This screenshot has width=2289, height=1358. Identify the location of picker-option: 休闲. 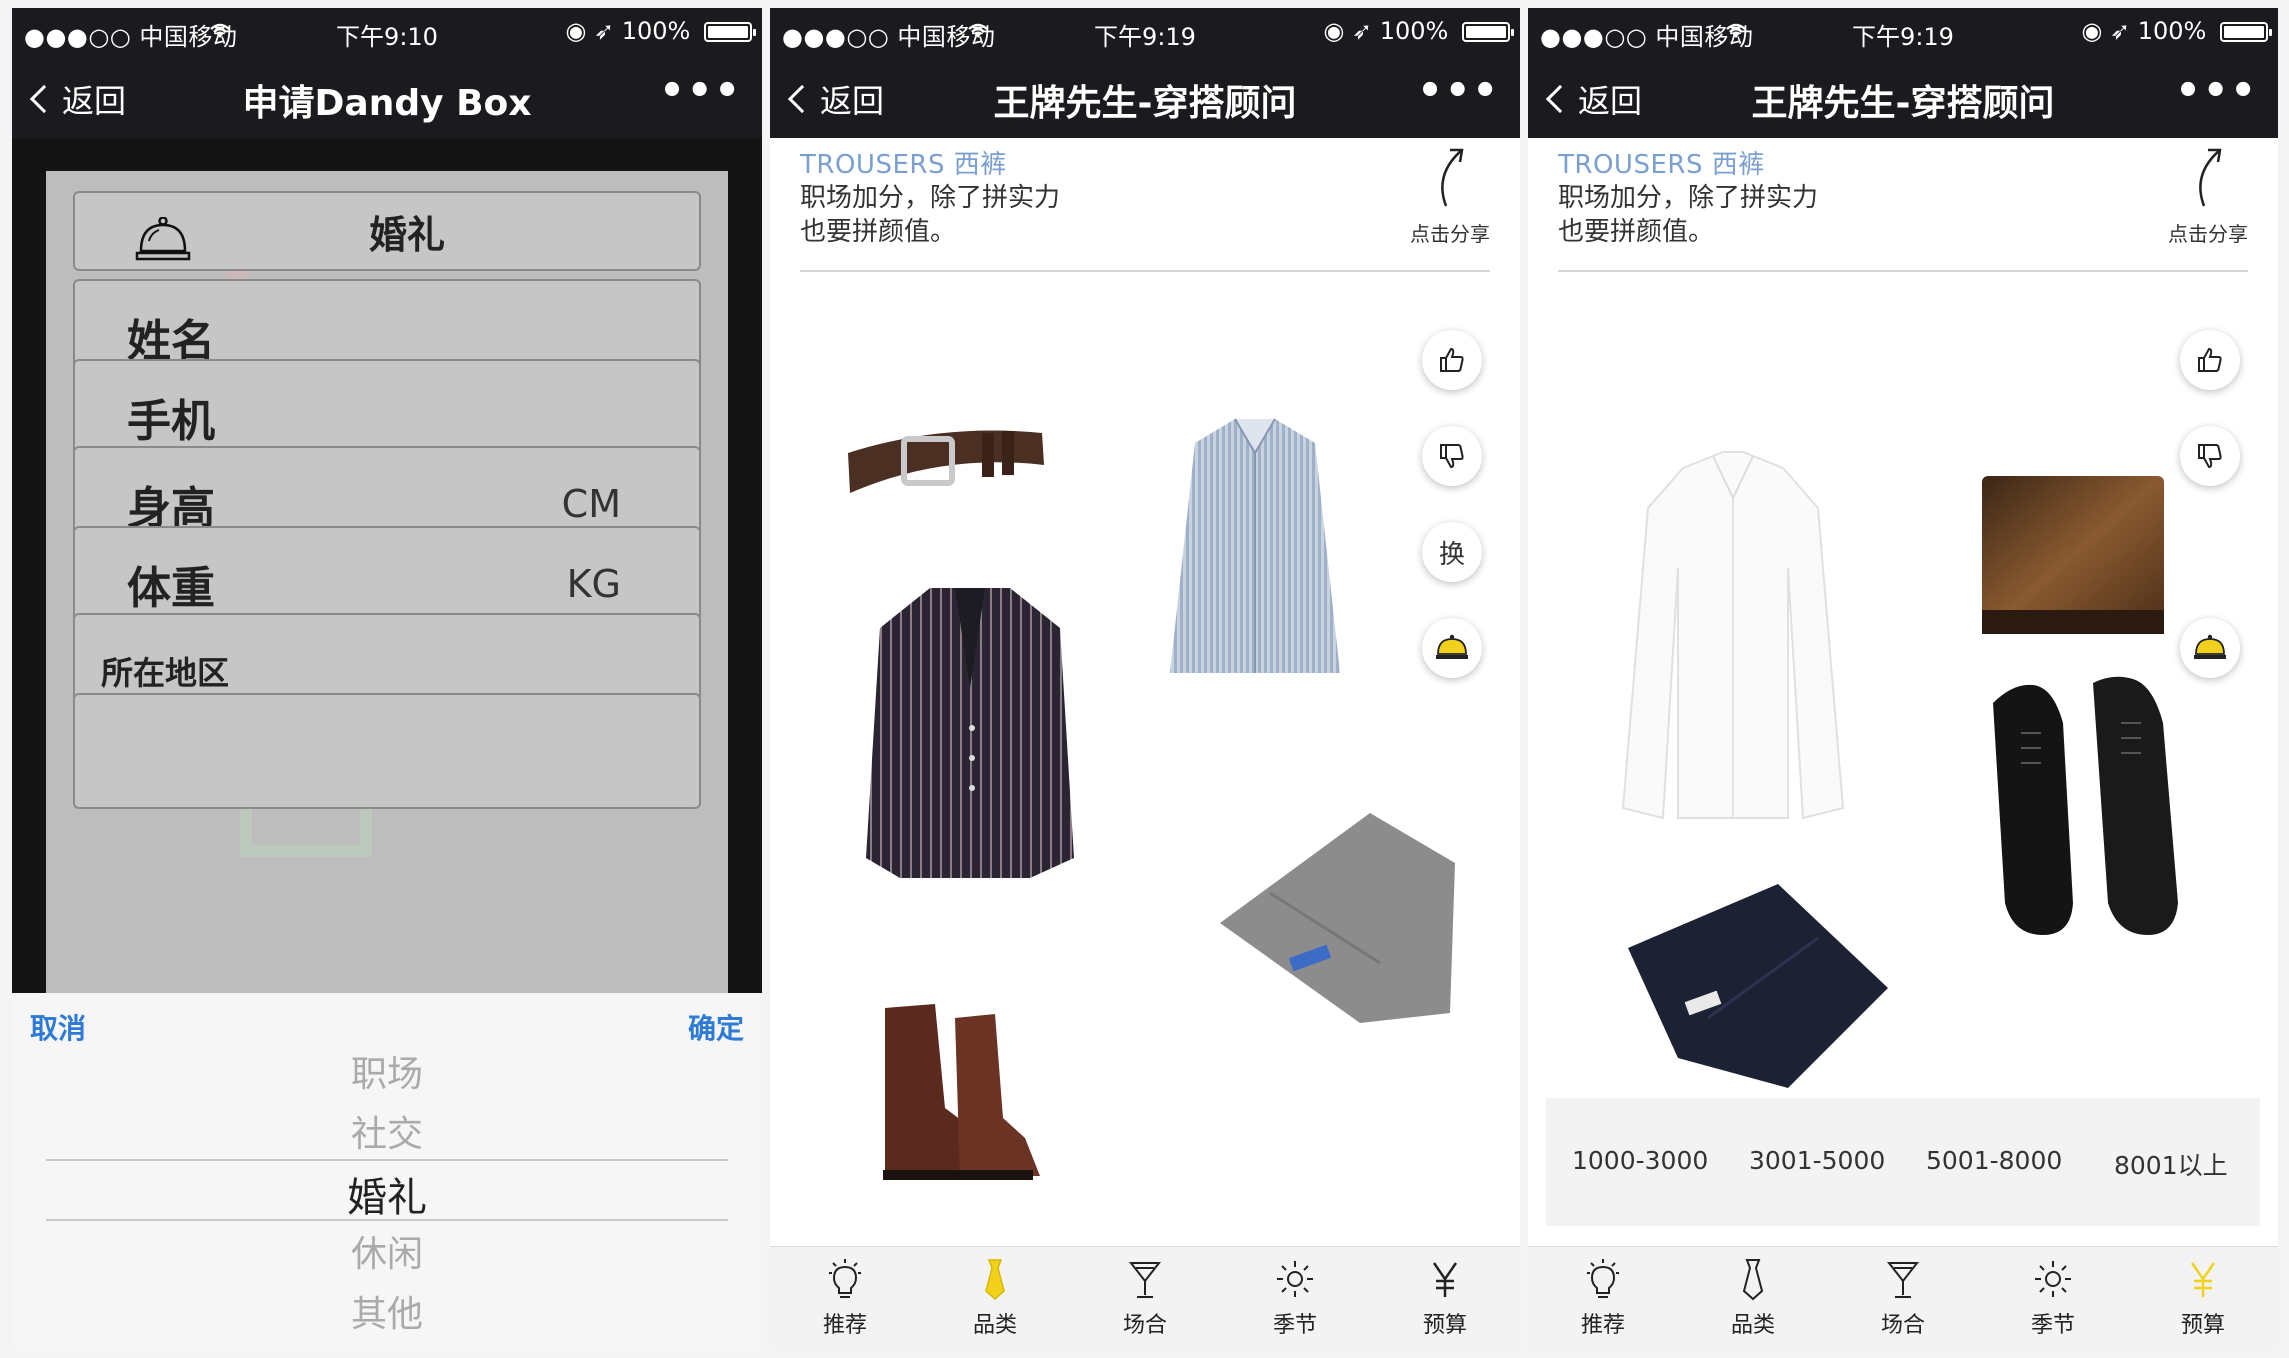
(387, 1251).